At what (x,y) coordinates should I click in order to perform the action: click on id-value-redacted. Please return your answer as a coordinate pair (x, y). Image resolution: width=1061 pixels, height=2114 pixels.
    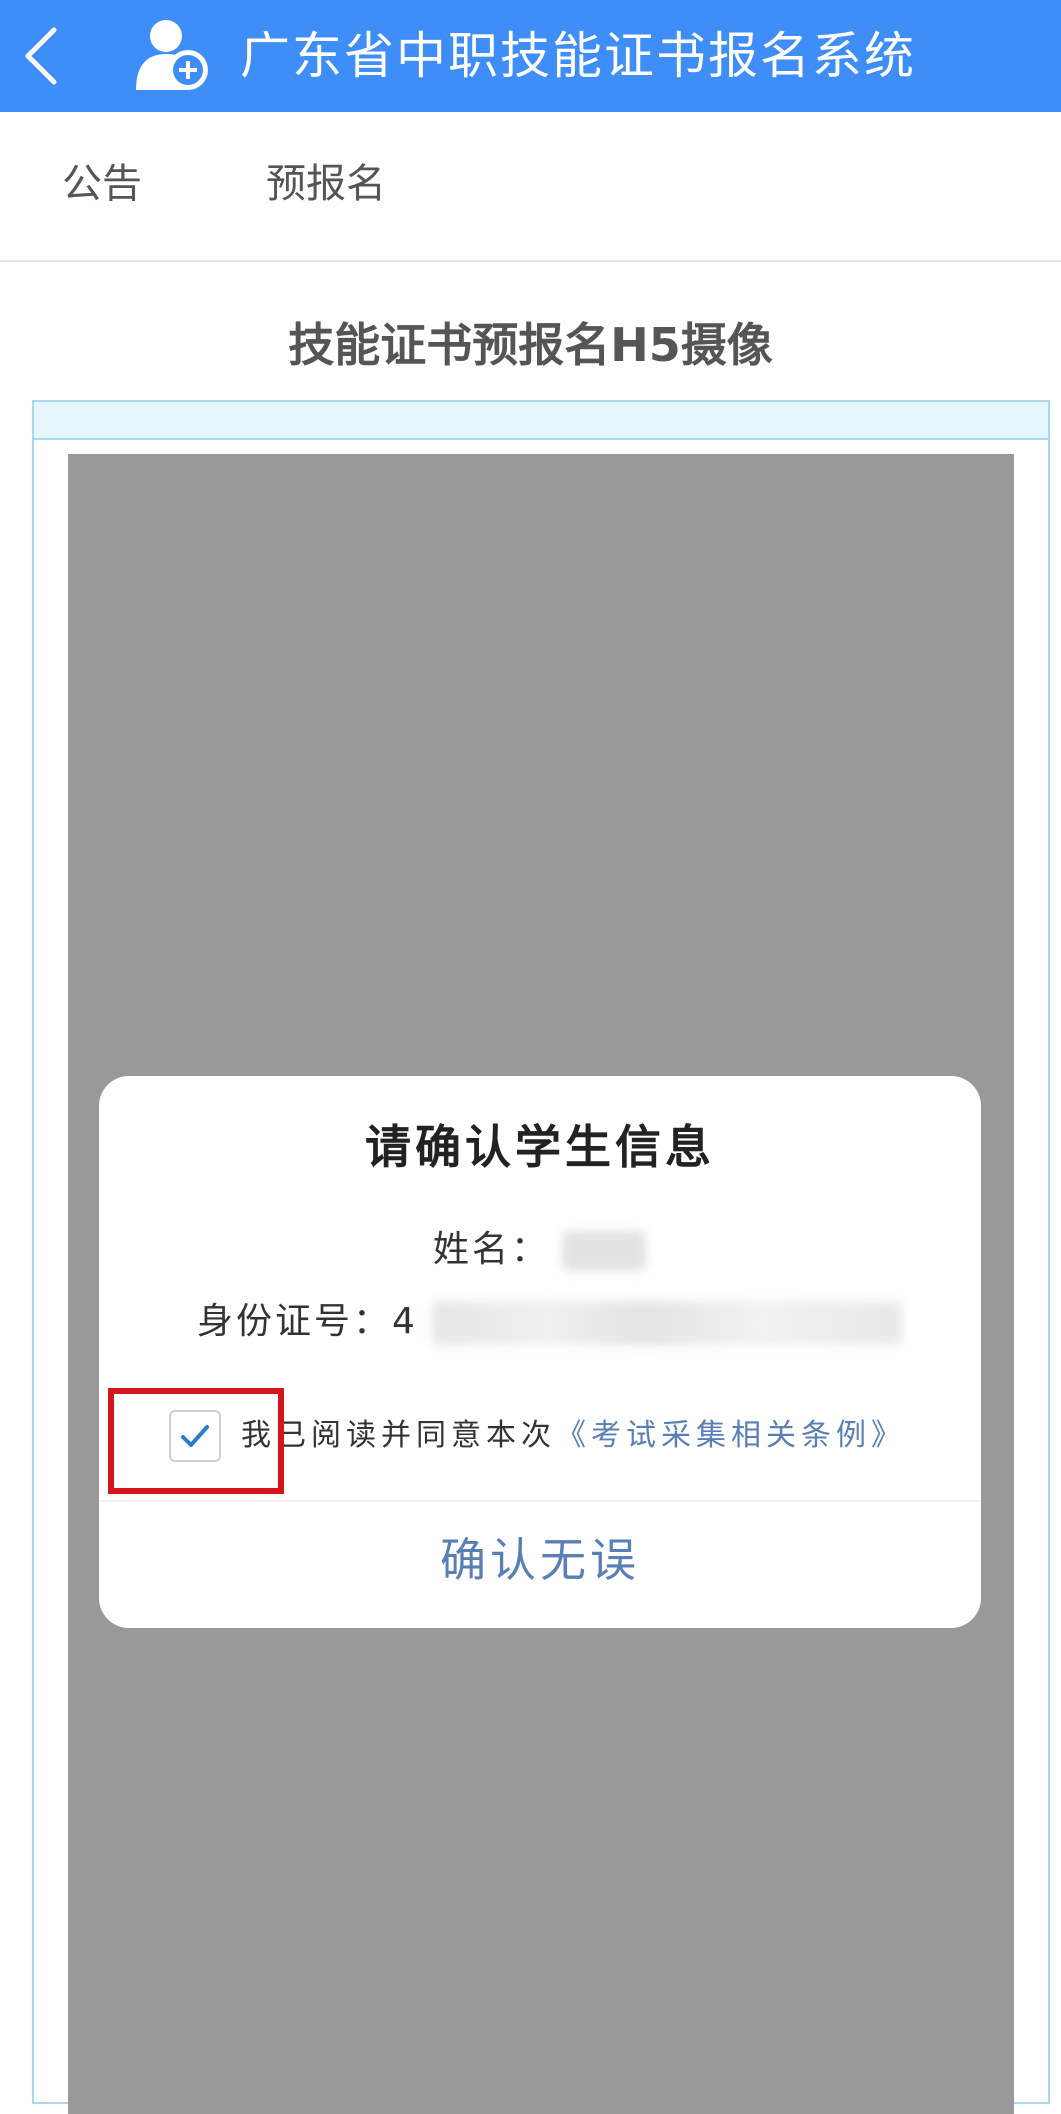
    Looking at the image, I should click on (666, 1323).